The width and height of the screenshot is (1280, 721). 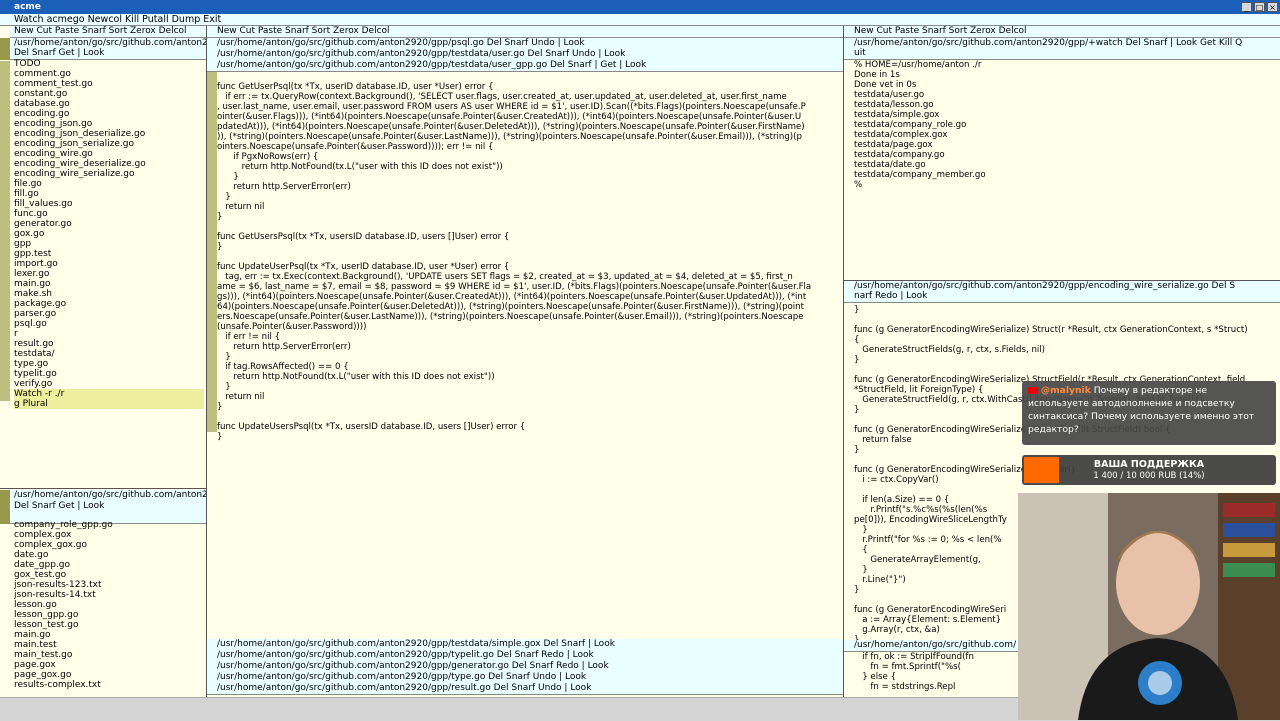 I want to click on window-controls: _ □ ×, so click(x=1259, y=7).